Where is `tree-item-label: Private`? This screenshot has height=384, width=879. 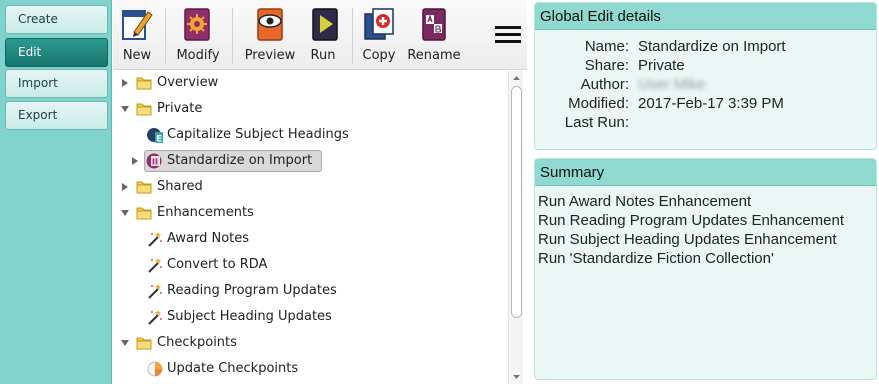 tree-item-label: Private is located at coordinates (180, 108).